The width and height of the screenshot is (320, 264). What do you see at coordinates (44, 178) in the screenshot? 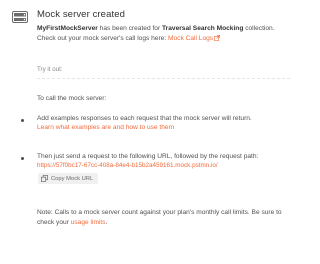
I see `copy-icon` at bounding box center [44, 178].